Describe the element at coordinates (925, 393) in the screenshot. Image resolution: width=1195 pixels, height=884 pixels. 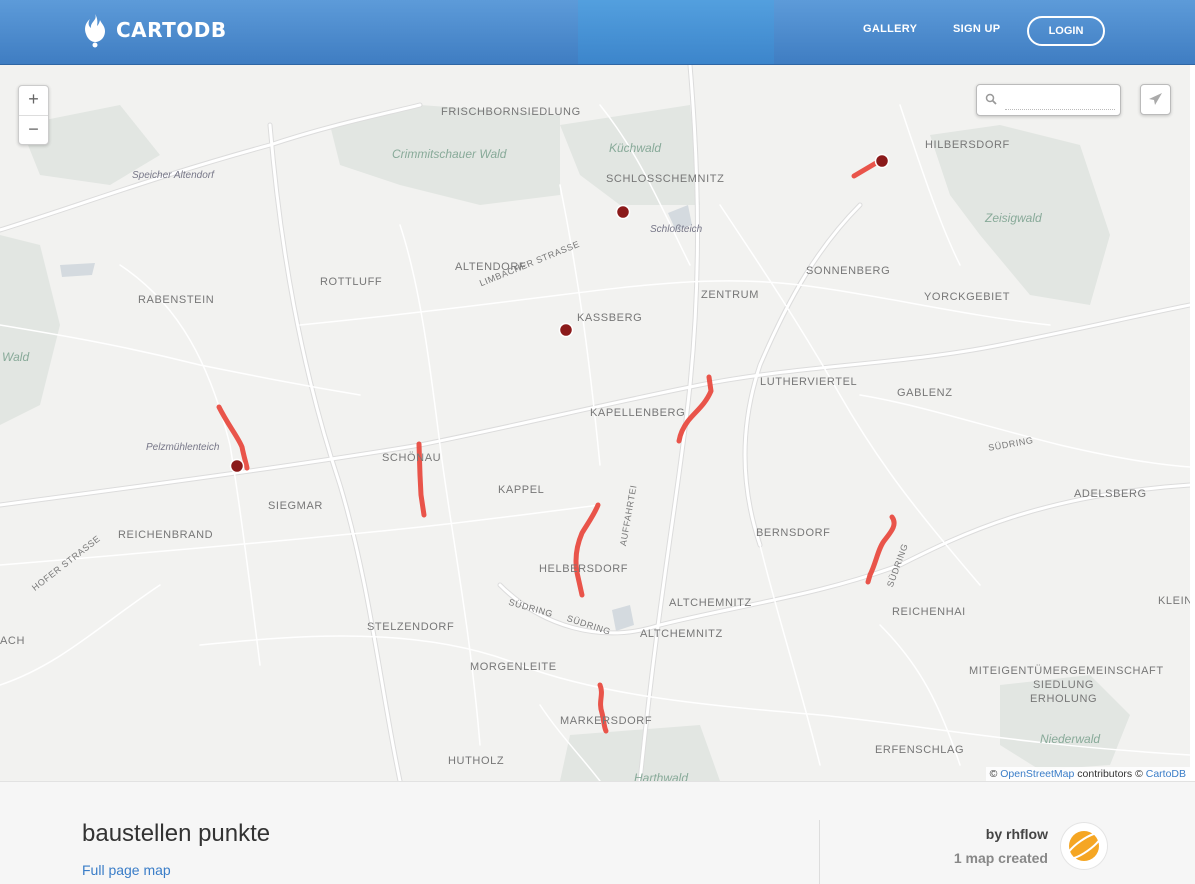
I see `label-gablenz: GABLENZ` at that location.